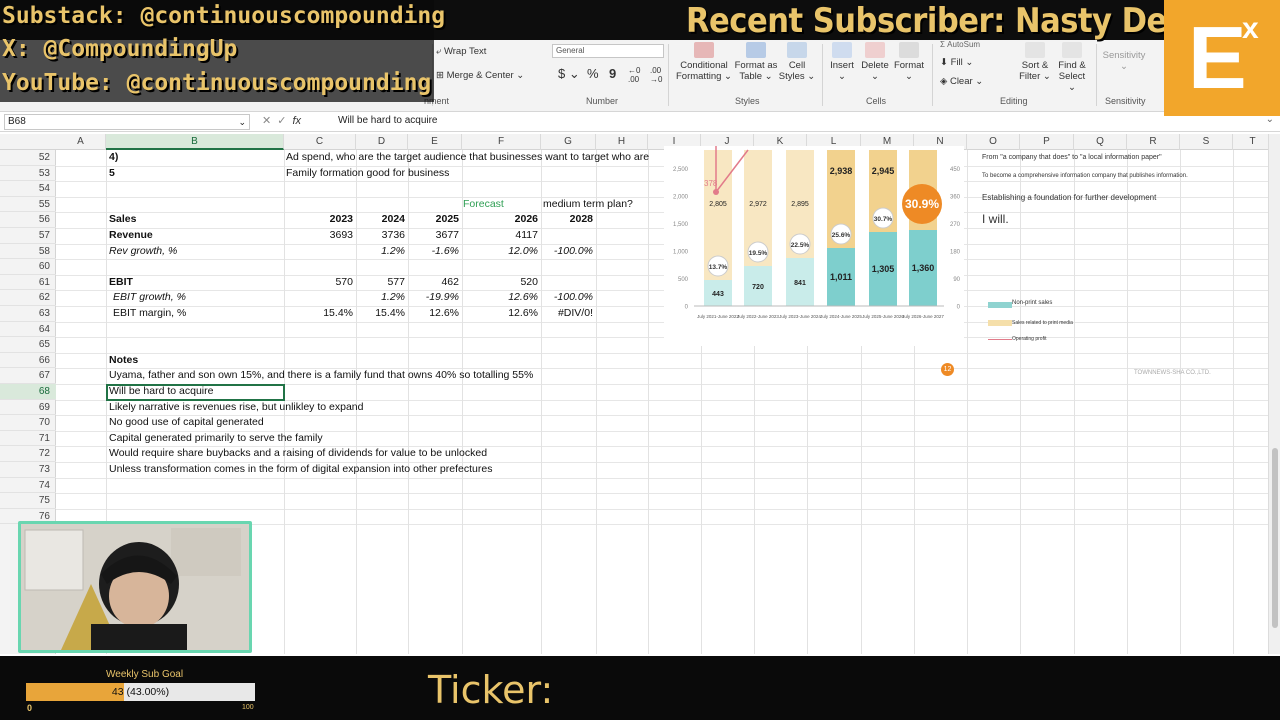 The image size is (1280, 720). Describe the element at coordinates (28, 423) in the screenshot. I see `row-header-70: 70` at that location.